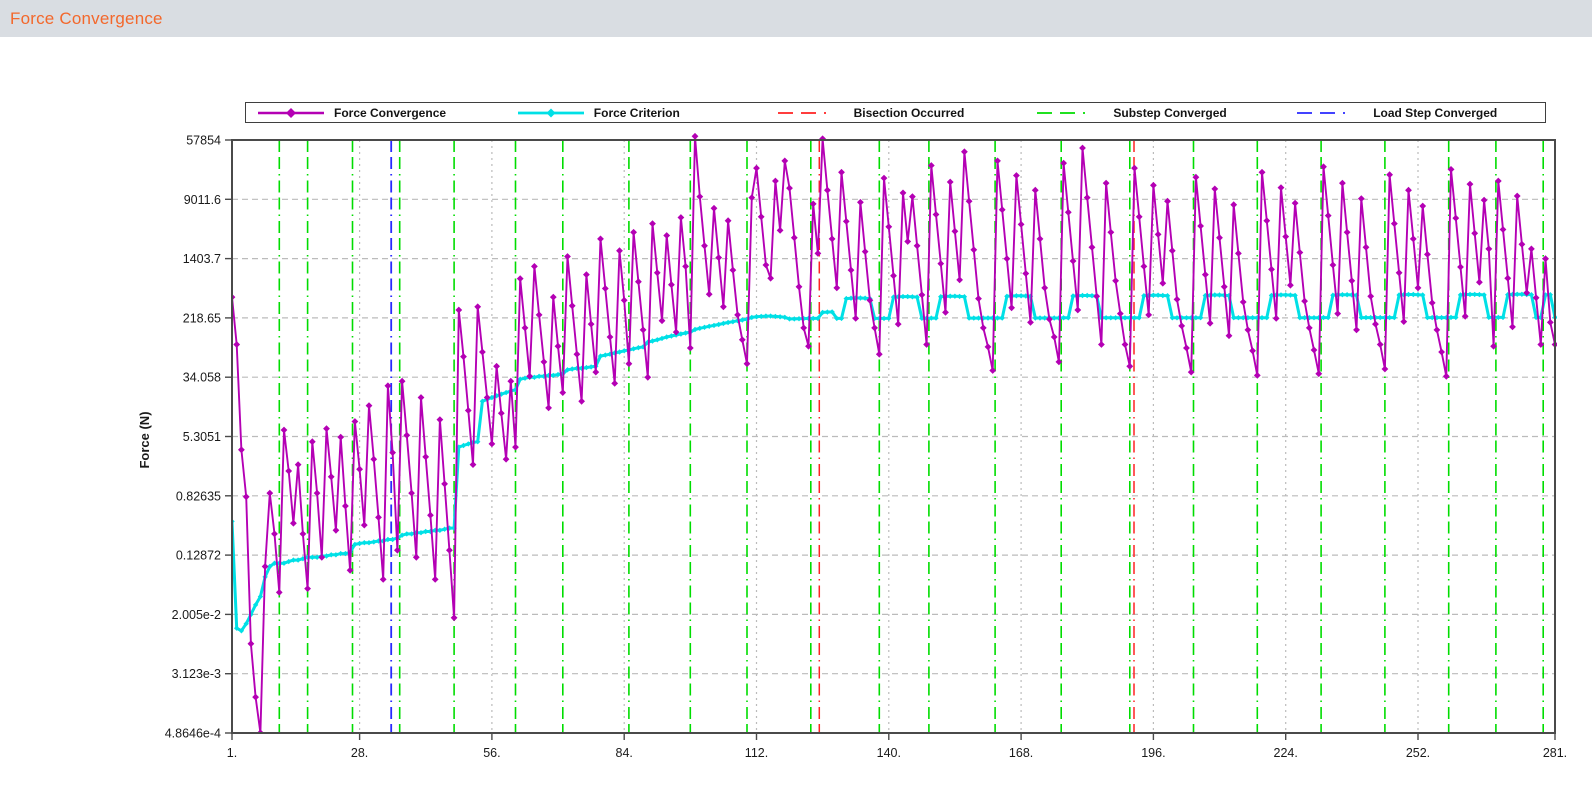 The height and width of the screenshot is (786, 1592). I want to click on legend-label: Load Step Converged, so click(1435, 112).